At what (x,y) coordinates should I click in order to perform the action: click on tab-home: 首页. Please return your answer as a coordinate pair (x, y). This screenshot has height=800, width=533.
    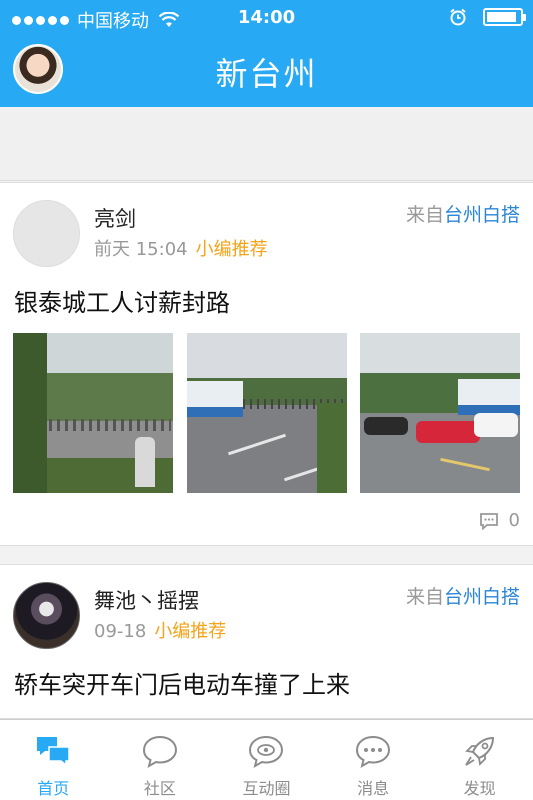
    Looking at the image, I should click on (53, 760).